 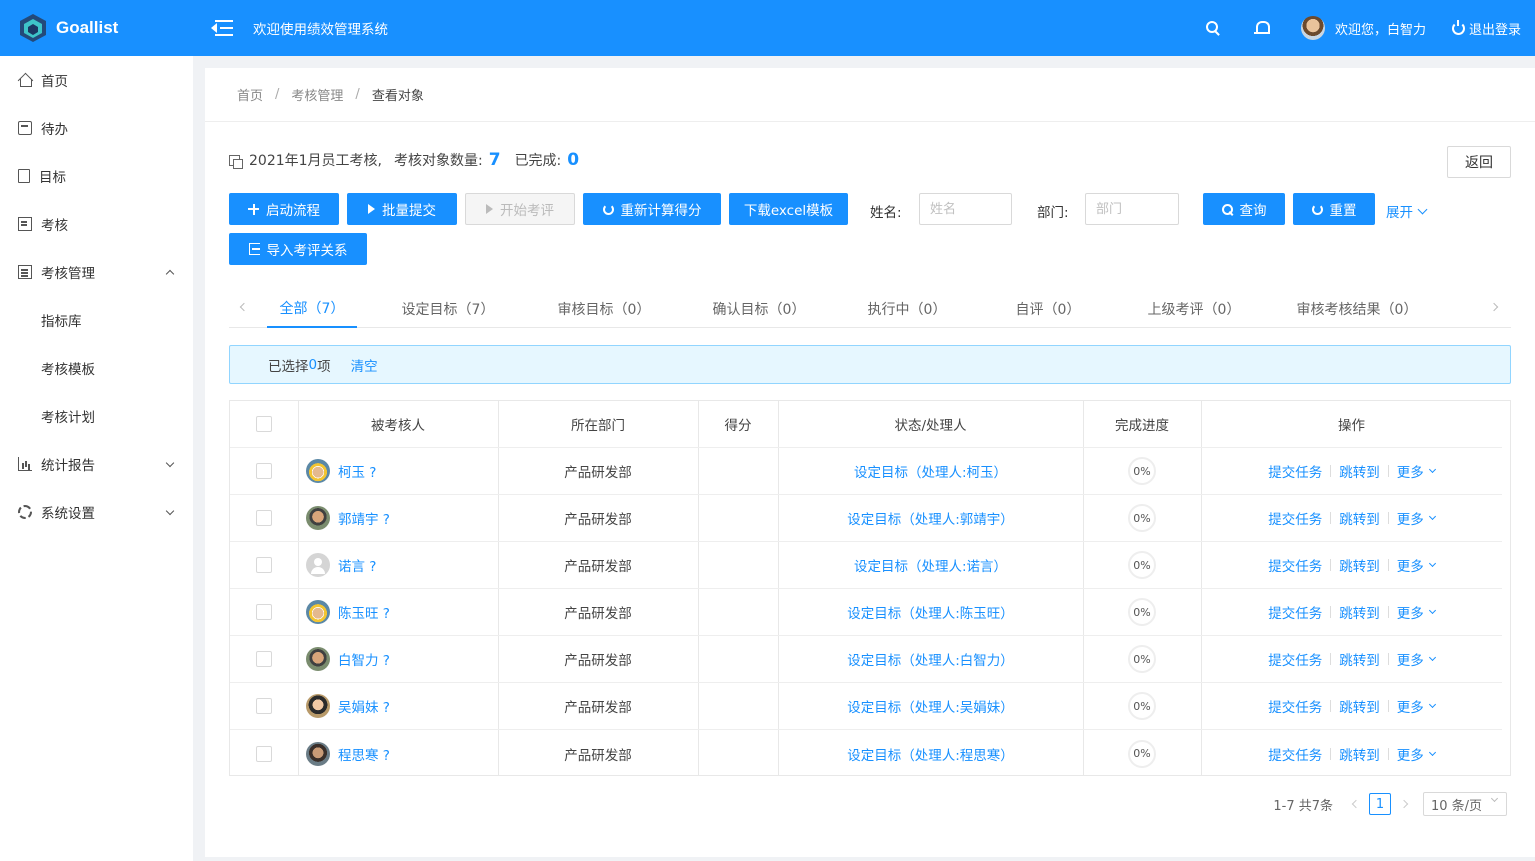 I want to click on tab-review-goal: 审核目标（0）, so click(x=604, y=309).